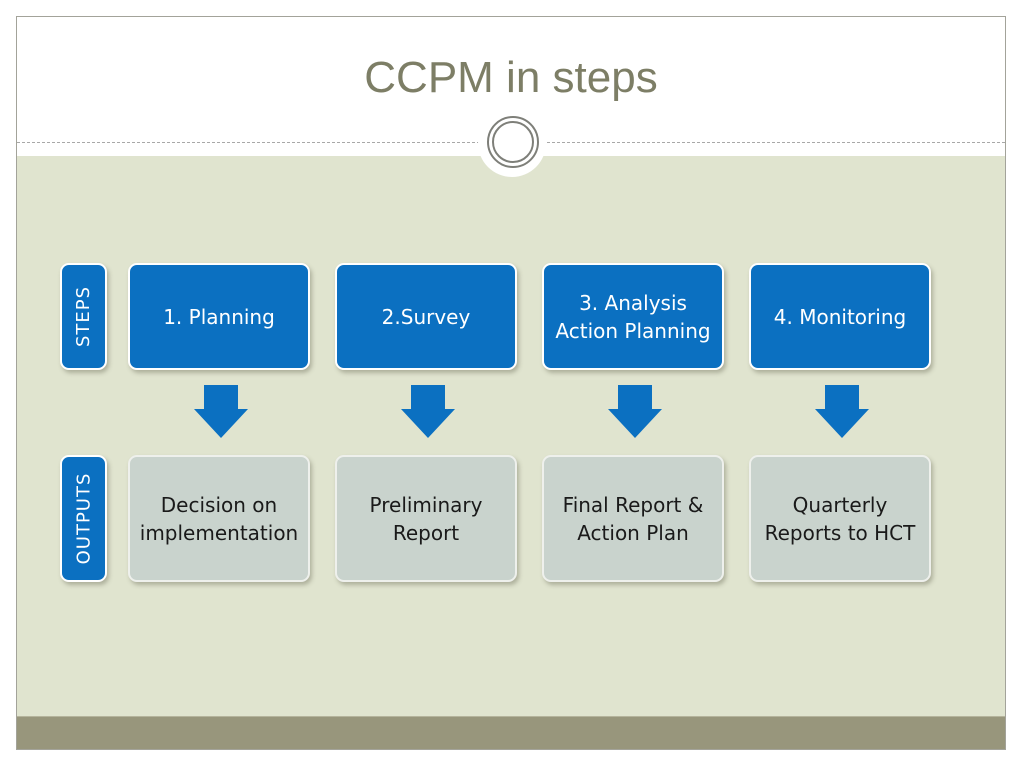  Describe the element at coordinates (511, 77) in the screenshot. I see `slide-title: CCPM in steps` at that location.